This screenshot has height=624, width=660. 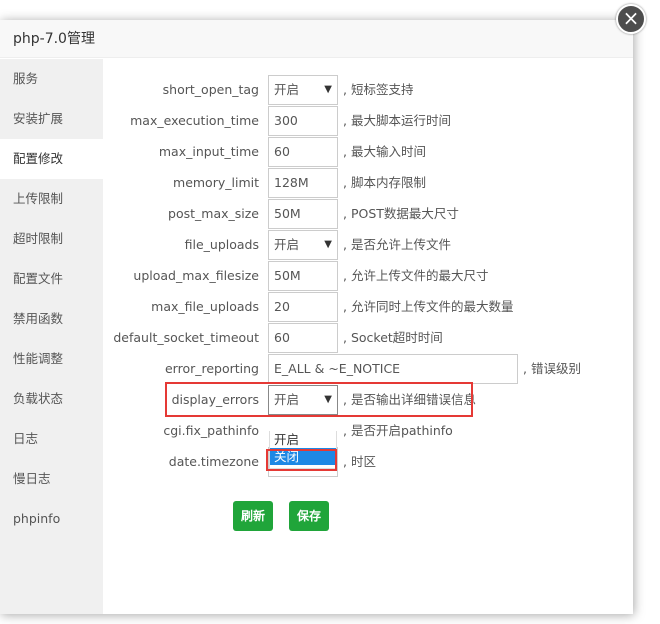 What do you see at coordinates (309, 516) in the screenshot?
I see `save-button: 保存` at bounding box center [309, 516].